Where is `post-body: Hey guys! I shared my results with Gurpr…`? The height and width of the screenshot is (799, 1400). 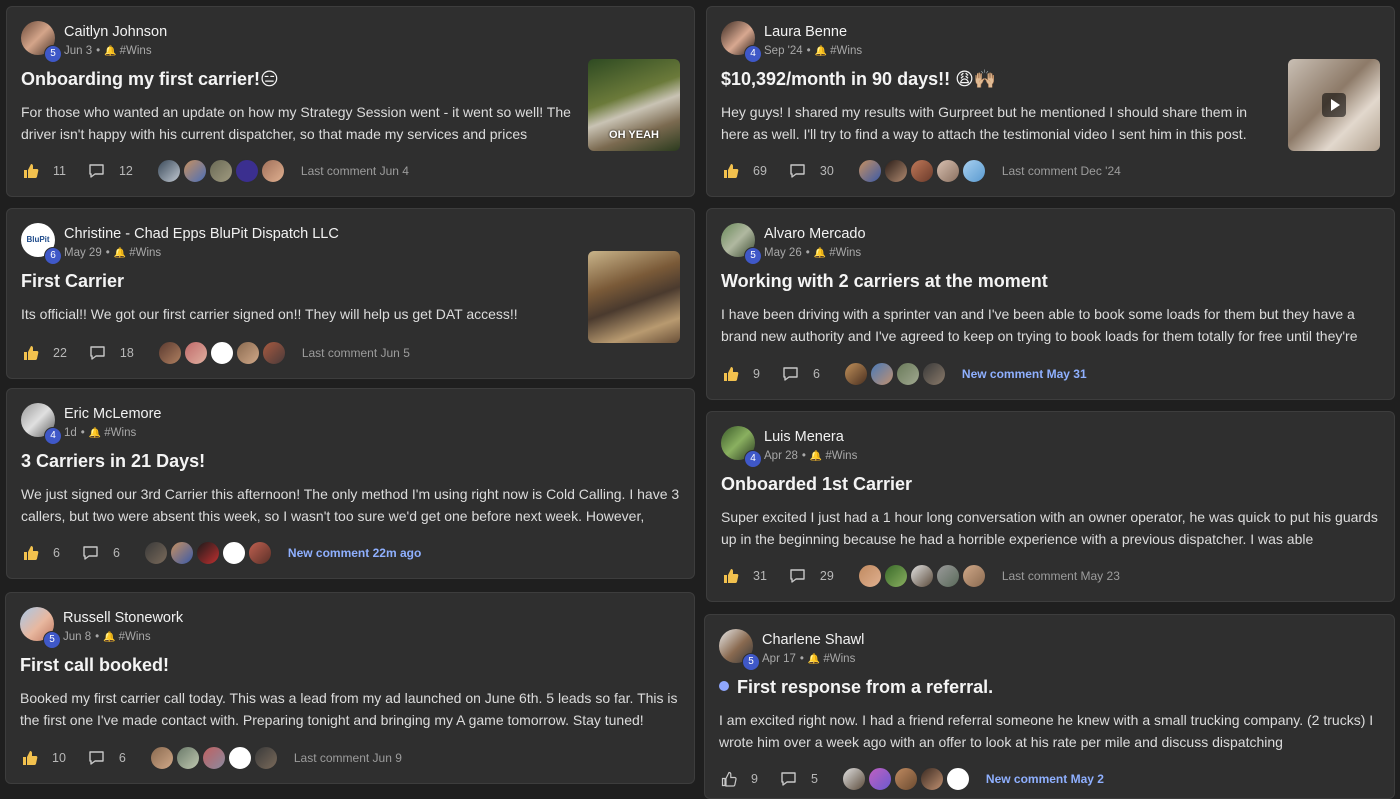
post-body: Hey guys! I shared my results with Gurpr… is located at coordinates (998, 123).